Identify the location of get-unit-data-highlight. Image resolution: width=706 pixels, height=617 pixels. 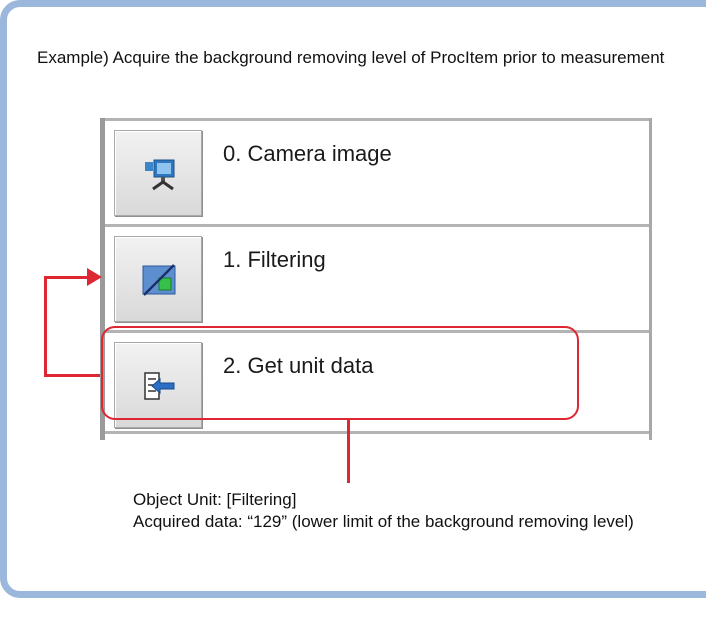
(340, 373).